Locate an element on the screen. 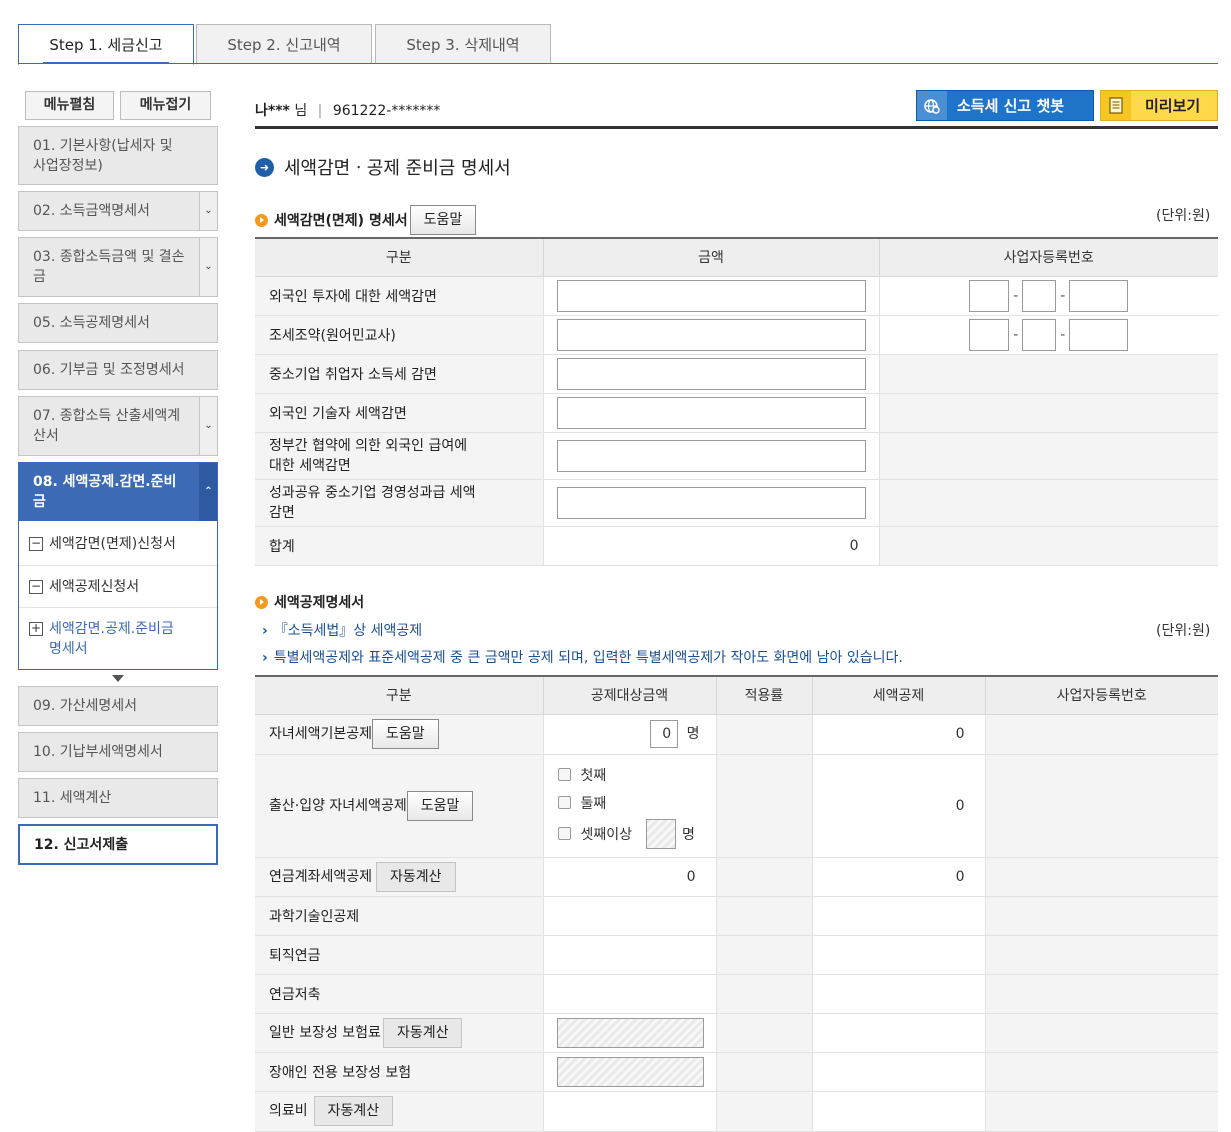  sidebar-item-income-deduction: 05. 소득공제명세서 is located at coordinates (118, 323).